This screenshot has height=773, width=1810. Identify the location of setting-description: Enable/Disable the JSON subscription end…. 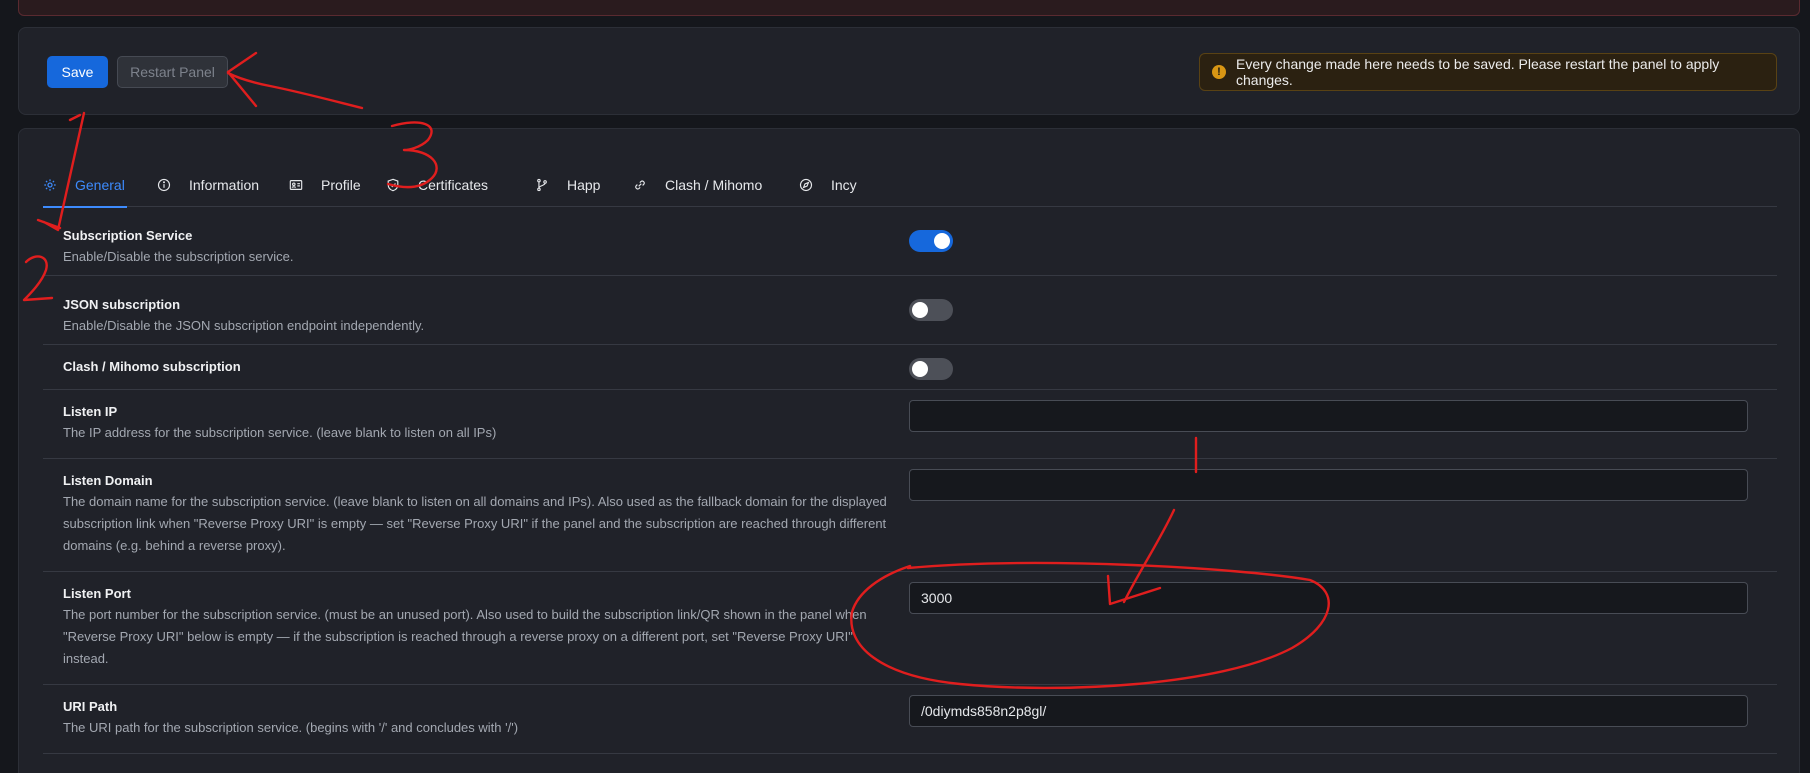
(244, 325).